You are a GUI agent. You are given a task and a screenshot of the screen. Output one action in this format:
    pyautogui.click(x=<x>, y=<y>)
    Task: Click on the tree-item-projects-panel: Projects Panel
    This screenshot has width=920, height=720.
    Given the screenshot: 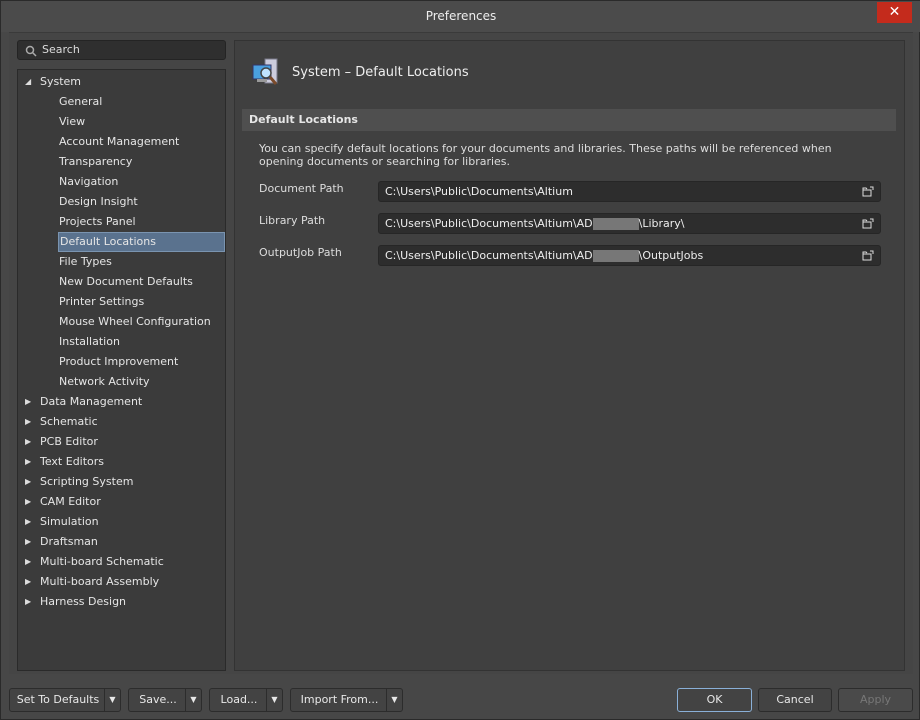 What is the action you would take?
    pyautogui.click(x=141, y=222)
    